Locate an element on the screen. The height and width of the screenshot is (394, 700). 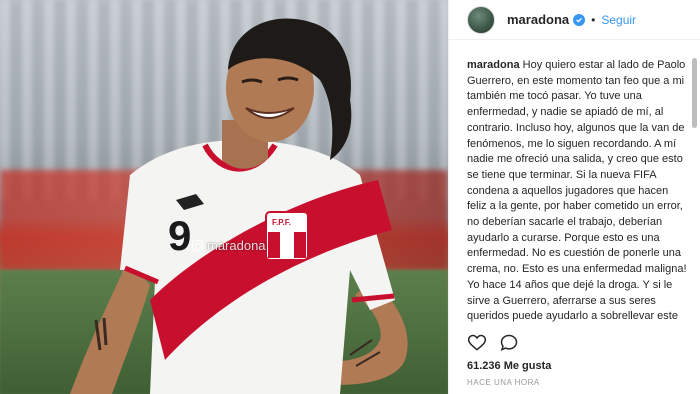
comment-icon is located at coordinates (509, 345).